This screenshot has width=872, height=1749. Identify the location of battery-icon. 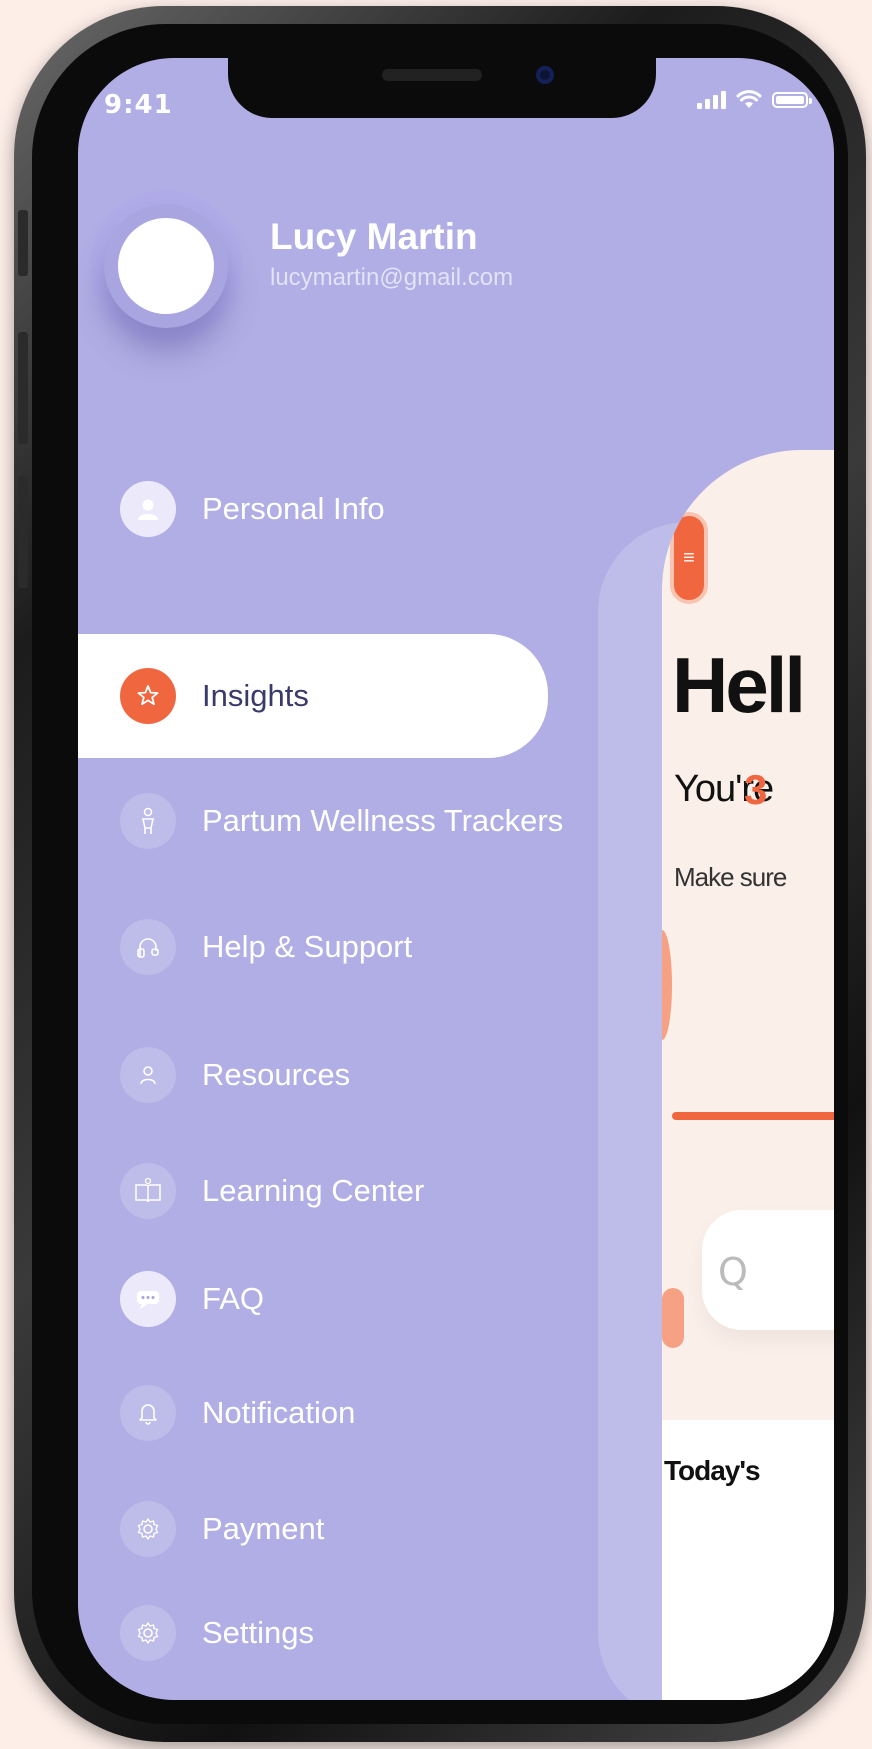
(792, 100).